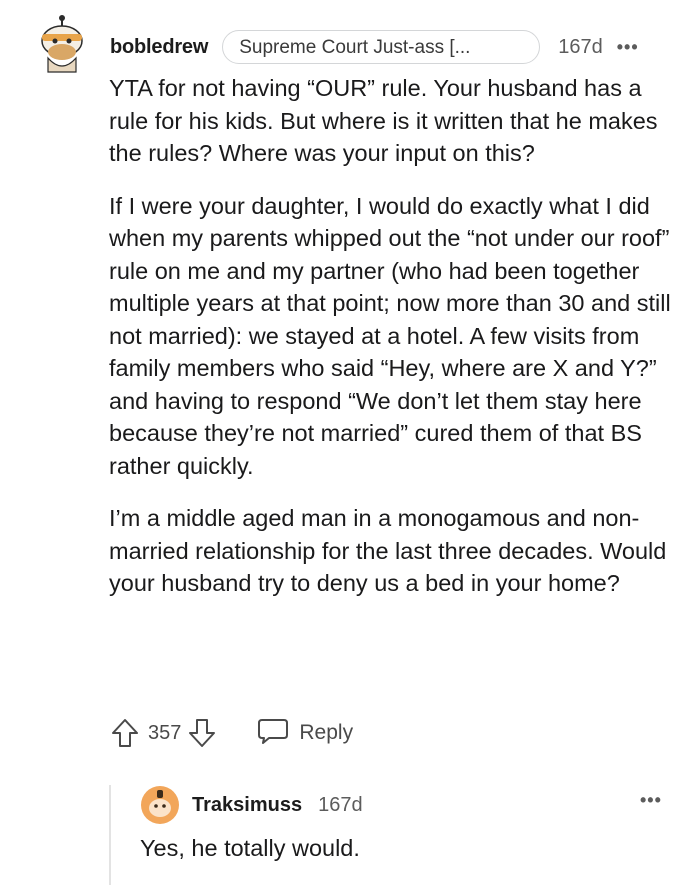  What do you see at coordinates (651, 800) in the screenshot?
I see `reply-more-options-icon: •••` at bounding box center [651, 800].